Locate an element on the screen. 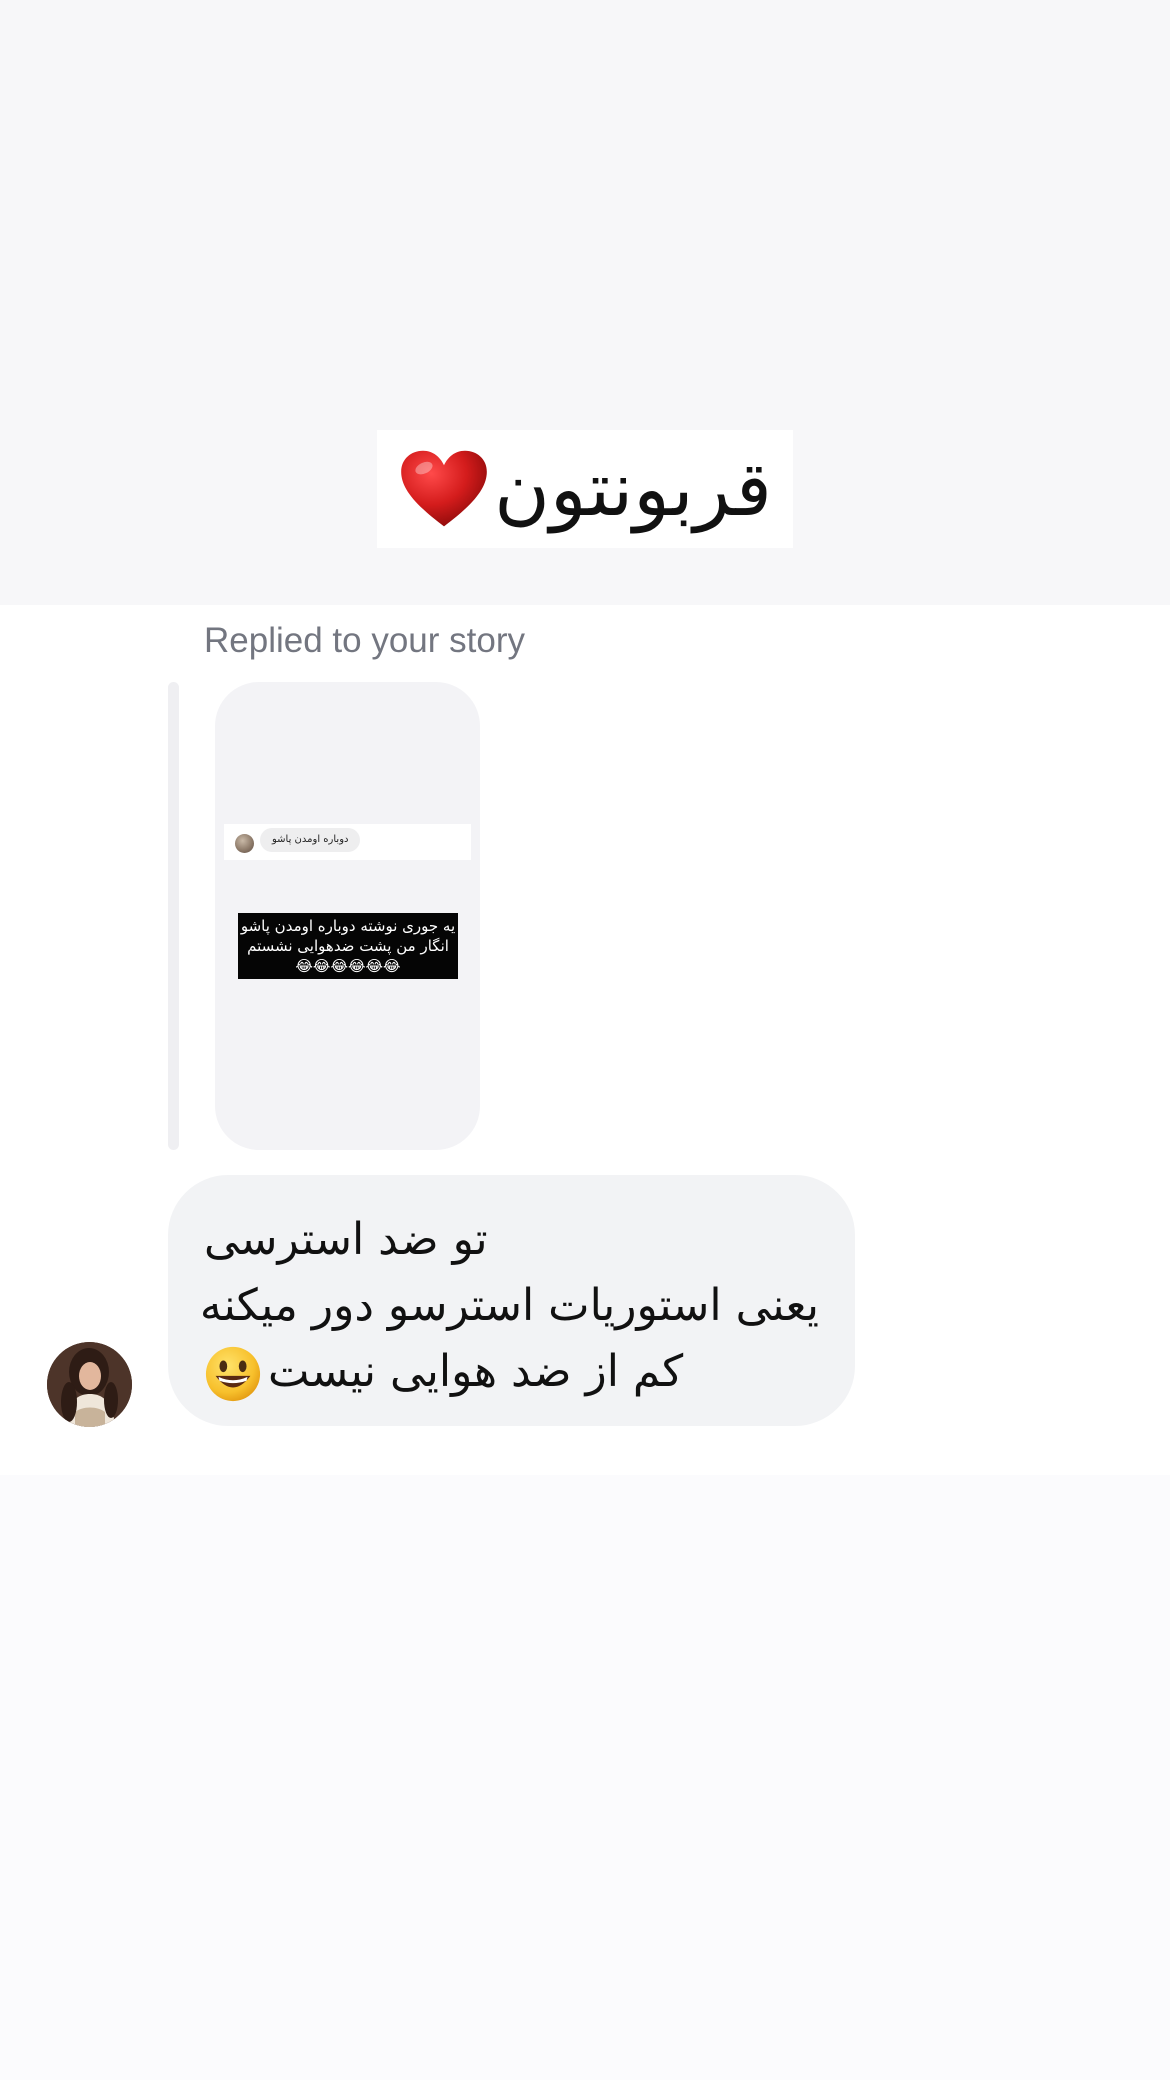 This screenshot has height=2080, width=1170. message-line-last: کم از ضد هوایی نیست is located at coordinates (511, 1372).